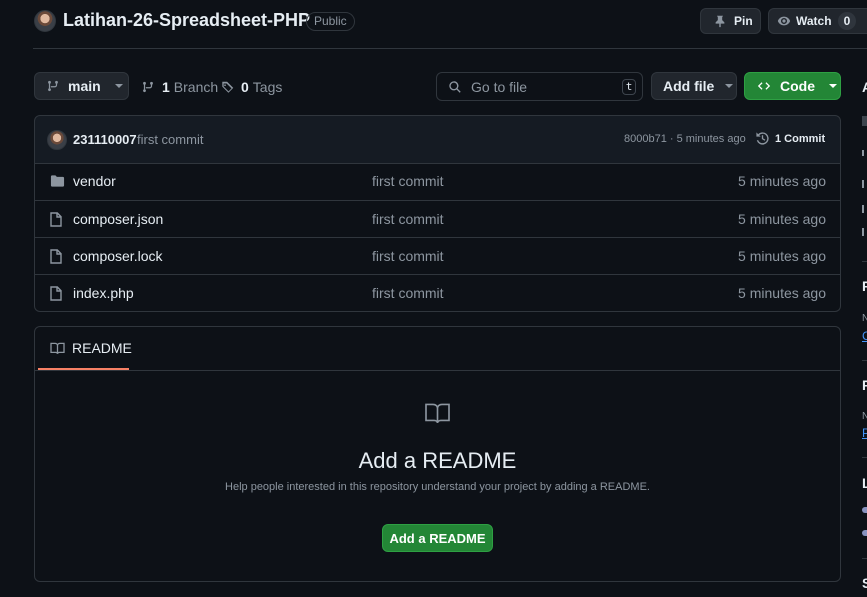 Image resolution: width=867 pixels, height=597 pixels. I want to click on commit-author-avatar, so click(57, 140).